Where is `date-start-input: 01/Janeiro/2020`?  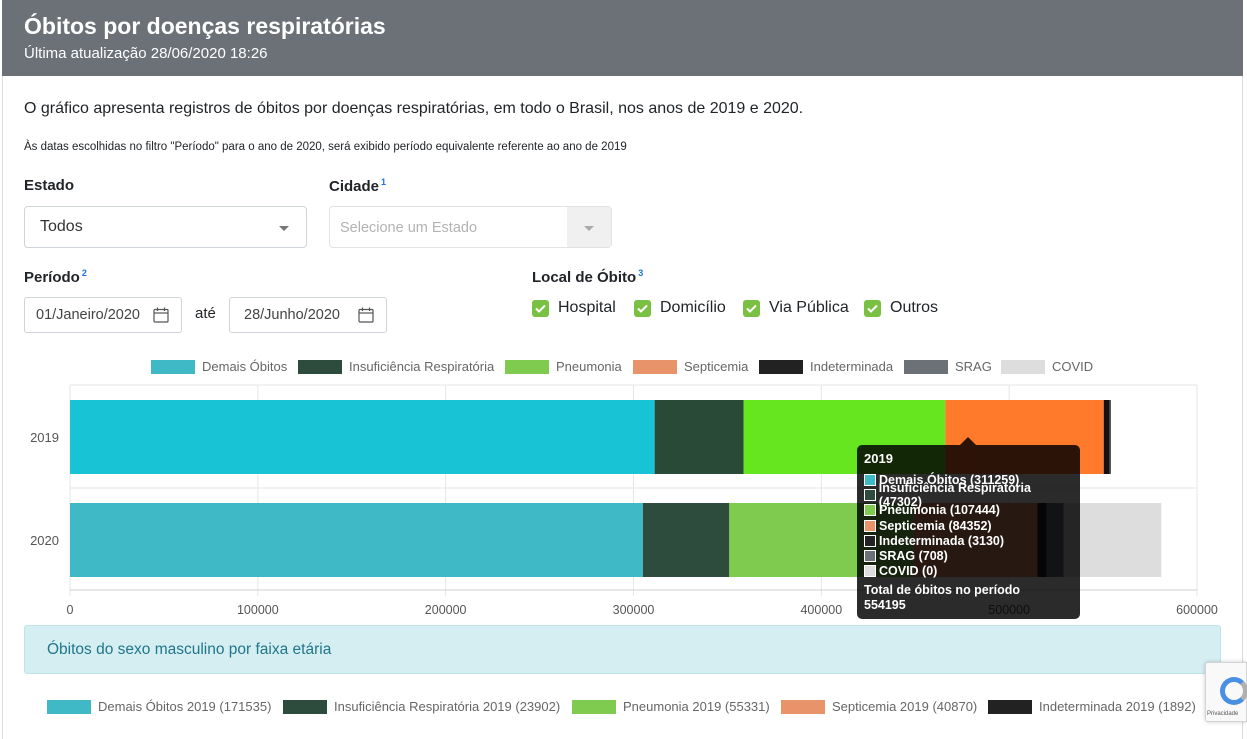
date-start-input: 01/Janeiro/2020 is located at coordinates (103, 315).